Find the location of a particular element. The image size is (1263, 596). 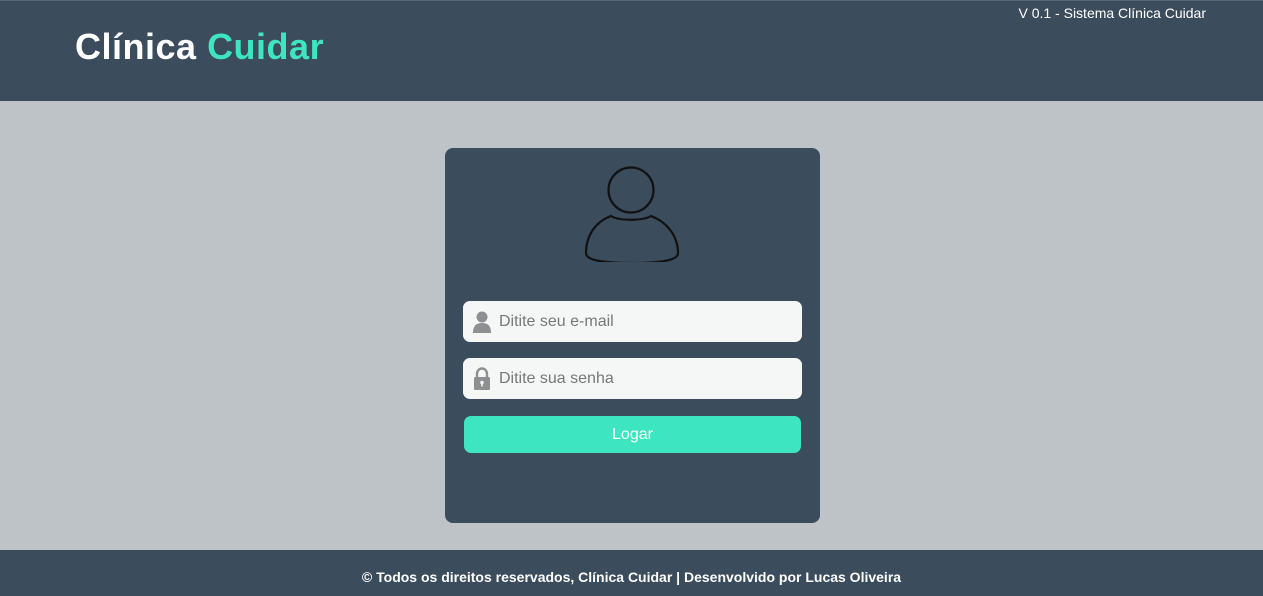

login-button: Logar is located at coordinates (632, 434).